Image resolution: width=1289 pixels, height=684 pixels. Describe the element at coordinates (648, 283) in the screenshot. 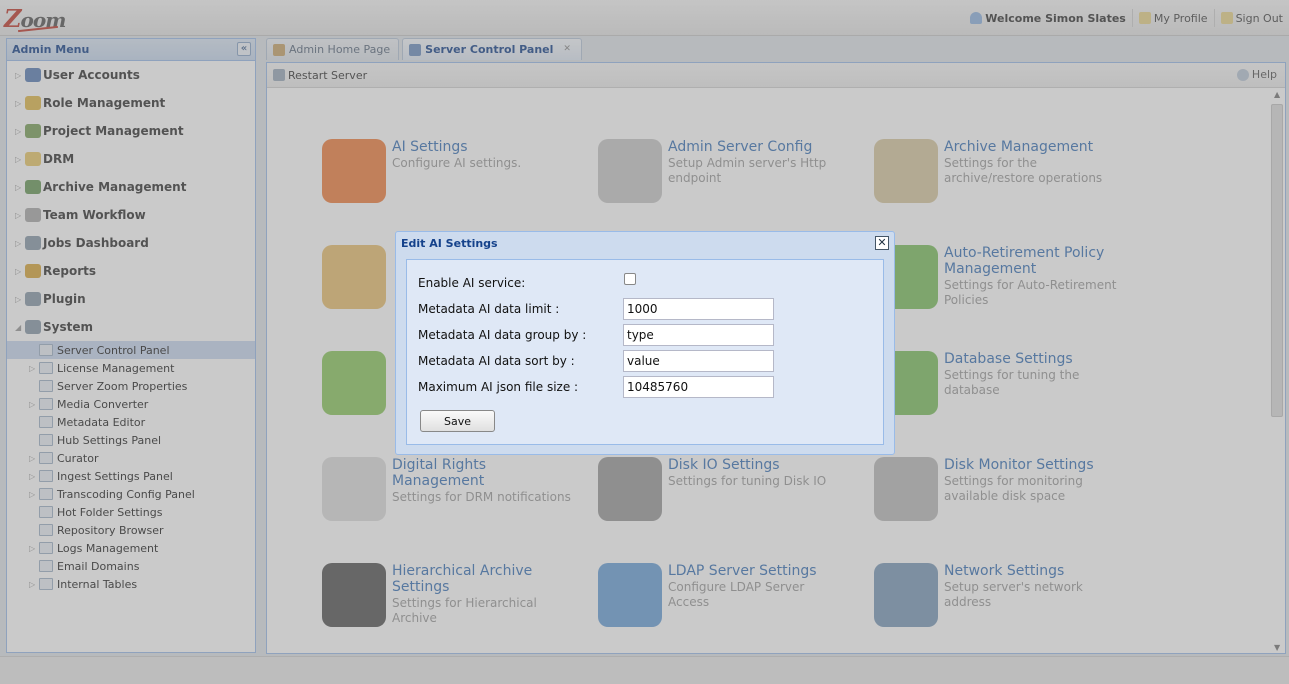

I see `enable-ai-row: Enable AI service:` at that location.